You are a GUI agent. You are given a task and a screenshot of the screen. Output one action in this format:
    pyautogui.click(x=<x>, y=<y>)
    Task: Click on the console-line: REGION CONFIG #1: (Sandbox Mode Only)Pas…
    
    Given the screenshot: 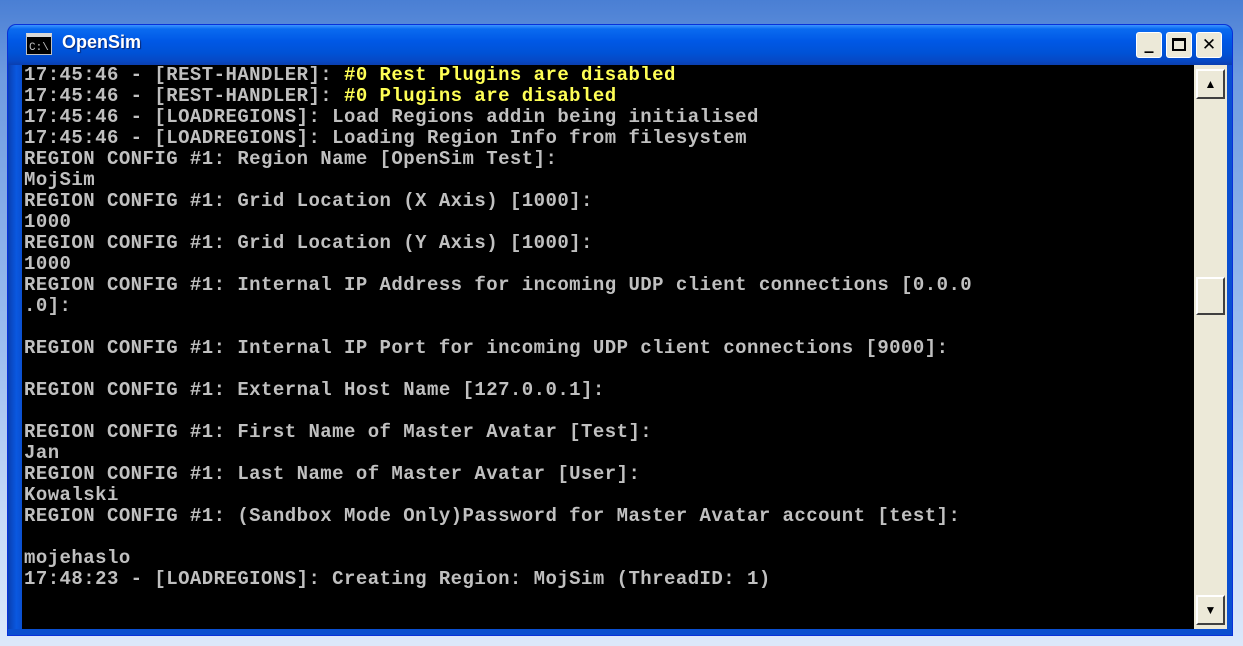 What is the action you would take?
    pyautogui.click(x=608, y=516)
    